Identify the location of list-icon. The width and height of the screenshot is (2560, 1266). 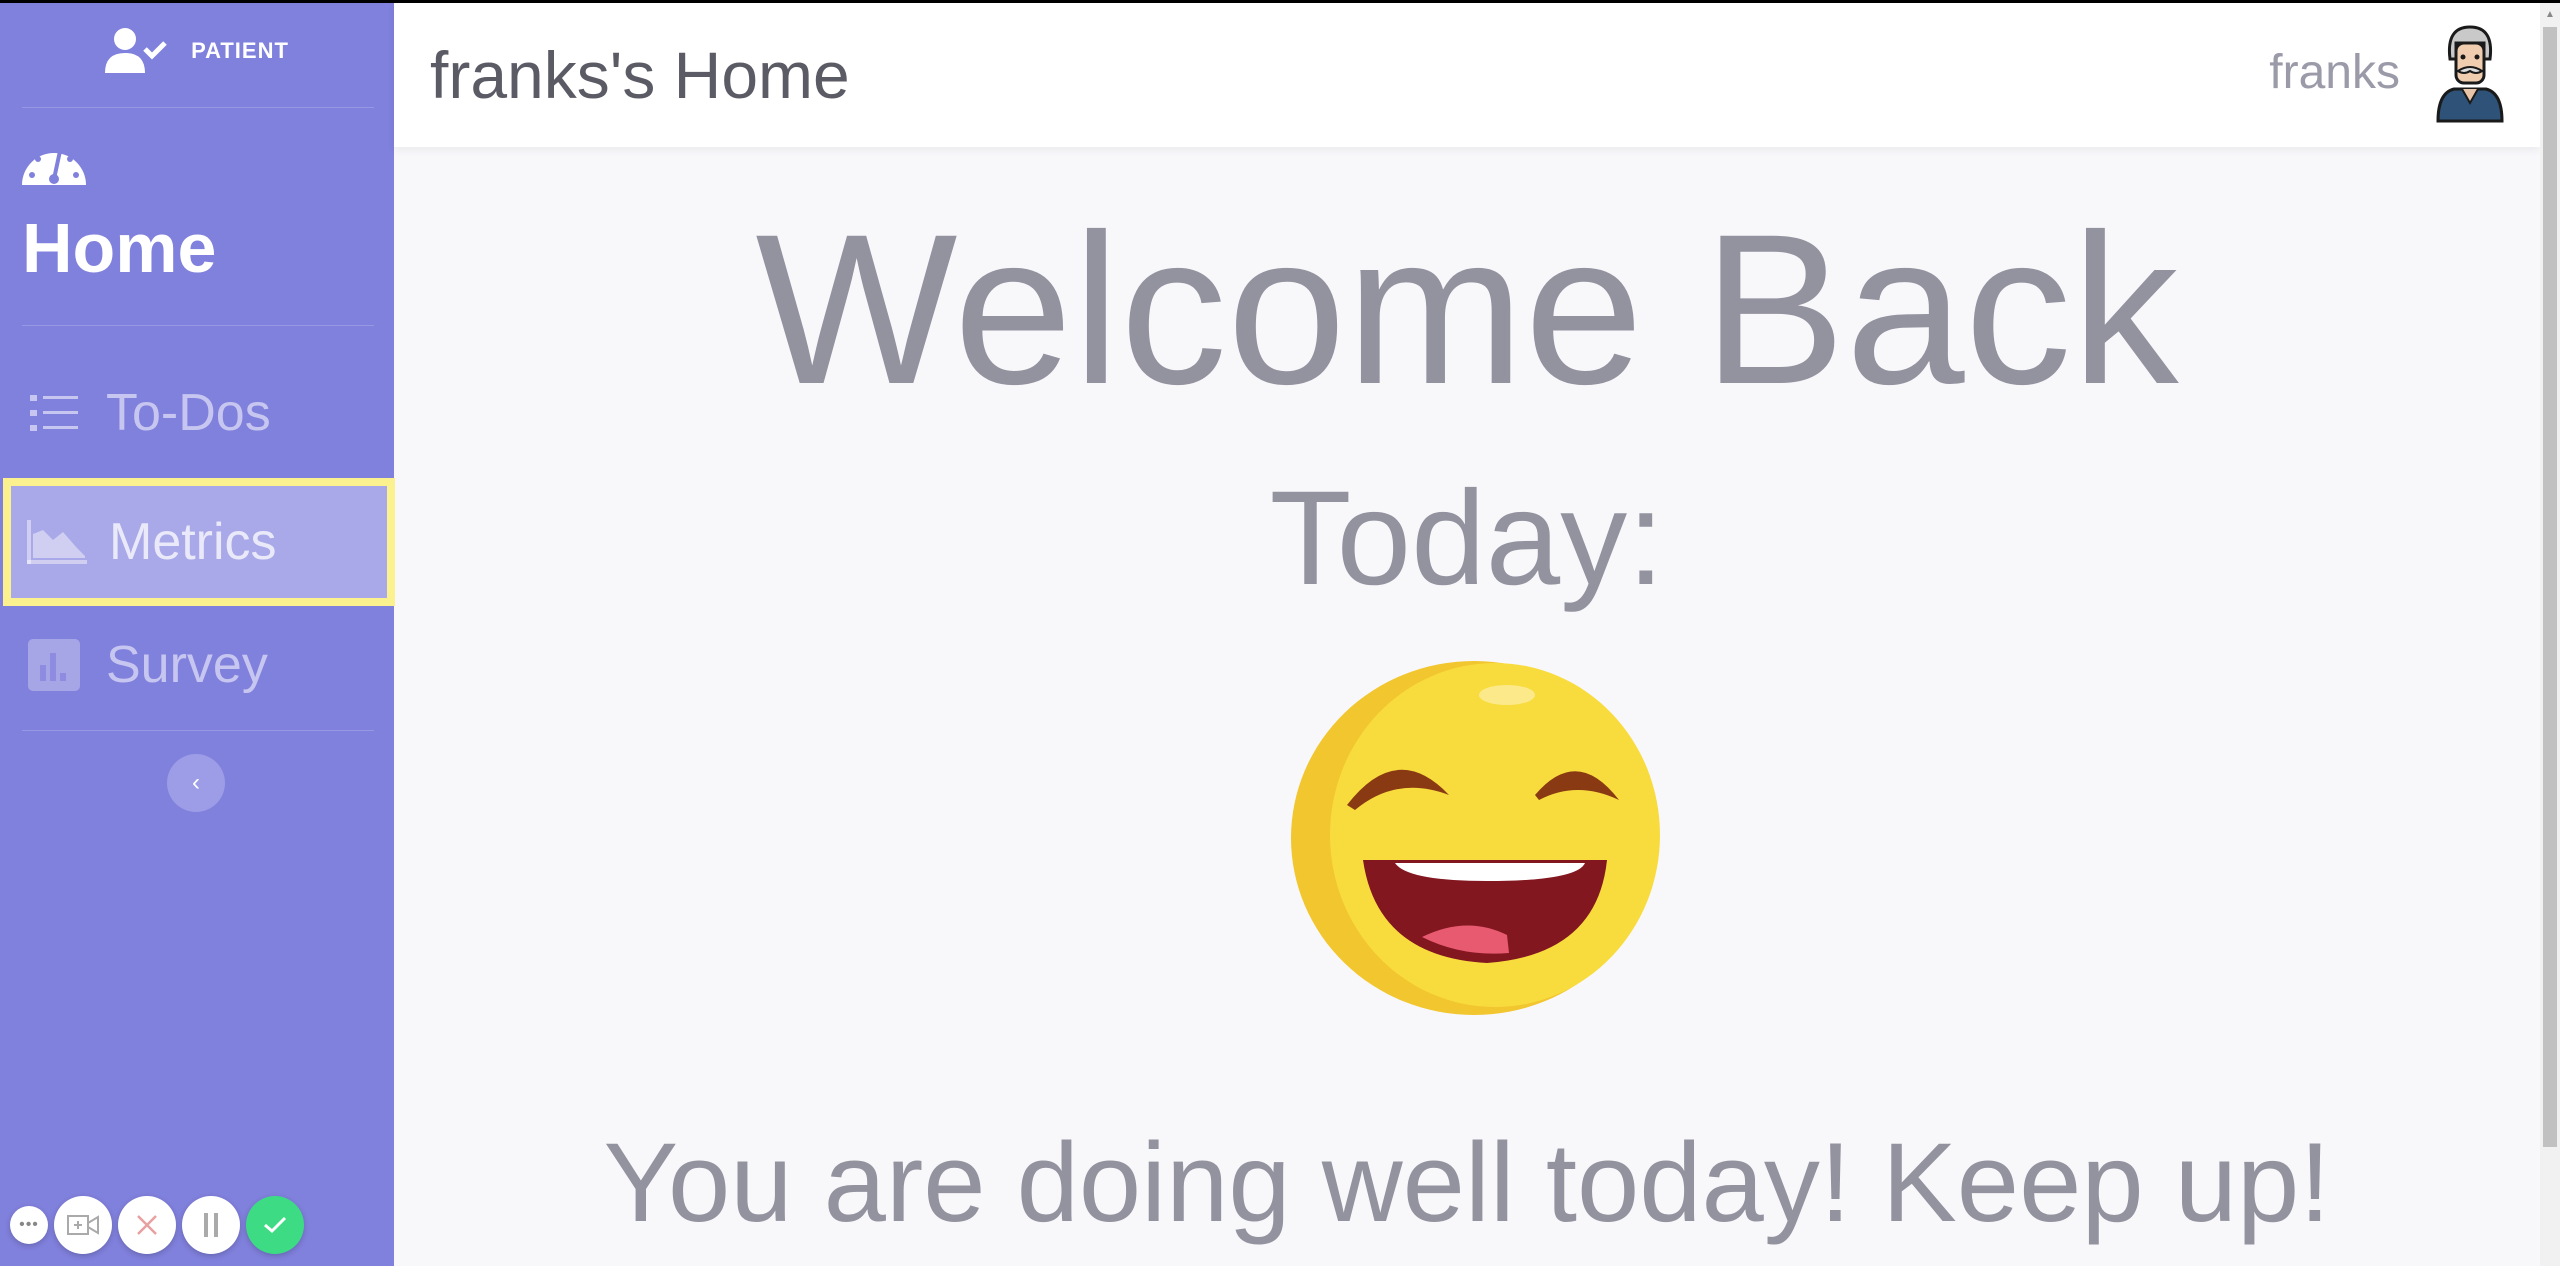
(54, 413).